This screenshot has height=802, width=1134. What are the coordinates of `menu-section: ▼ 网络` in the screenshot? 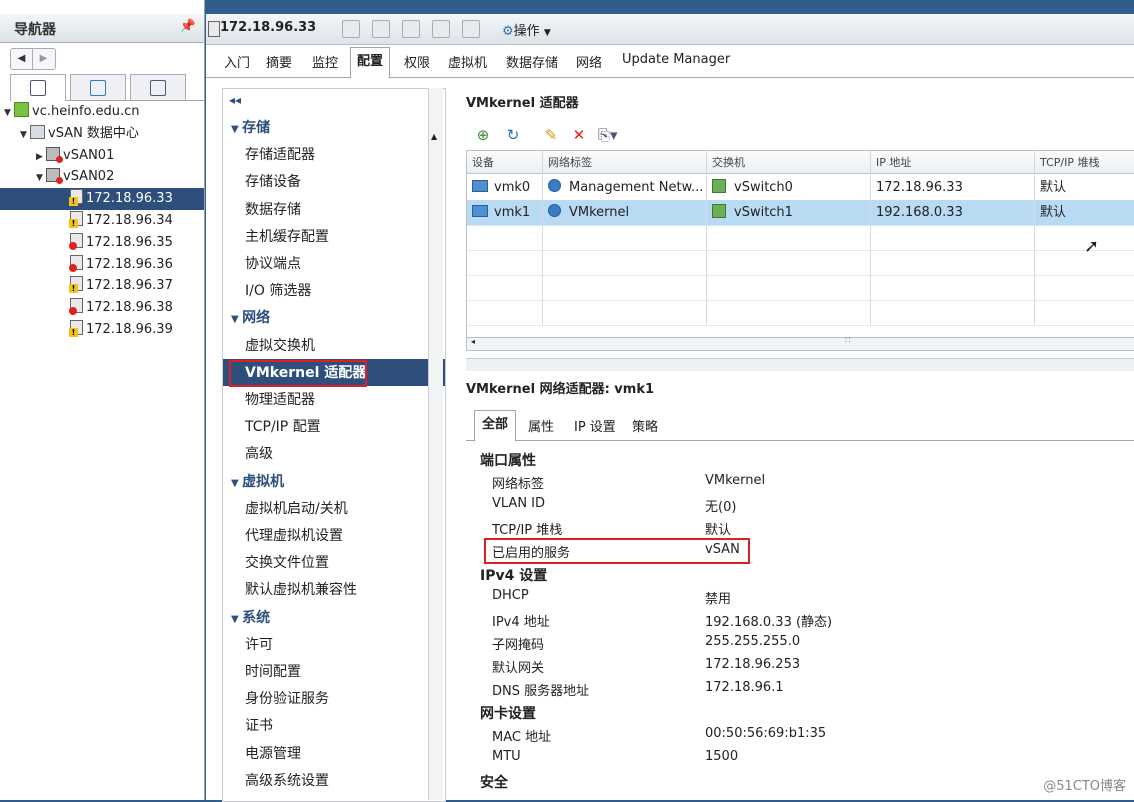 It's located at (250, 317).